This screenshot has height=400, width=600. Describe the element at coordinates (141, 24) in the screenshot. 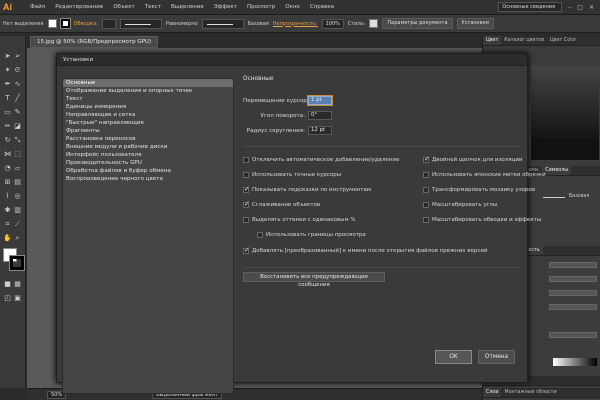

I see `variable-width-select` at that location.